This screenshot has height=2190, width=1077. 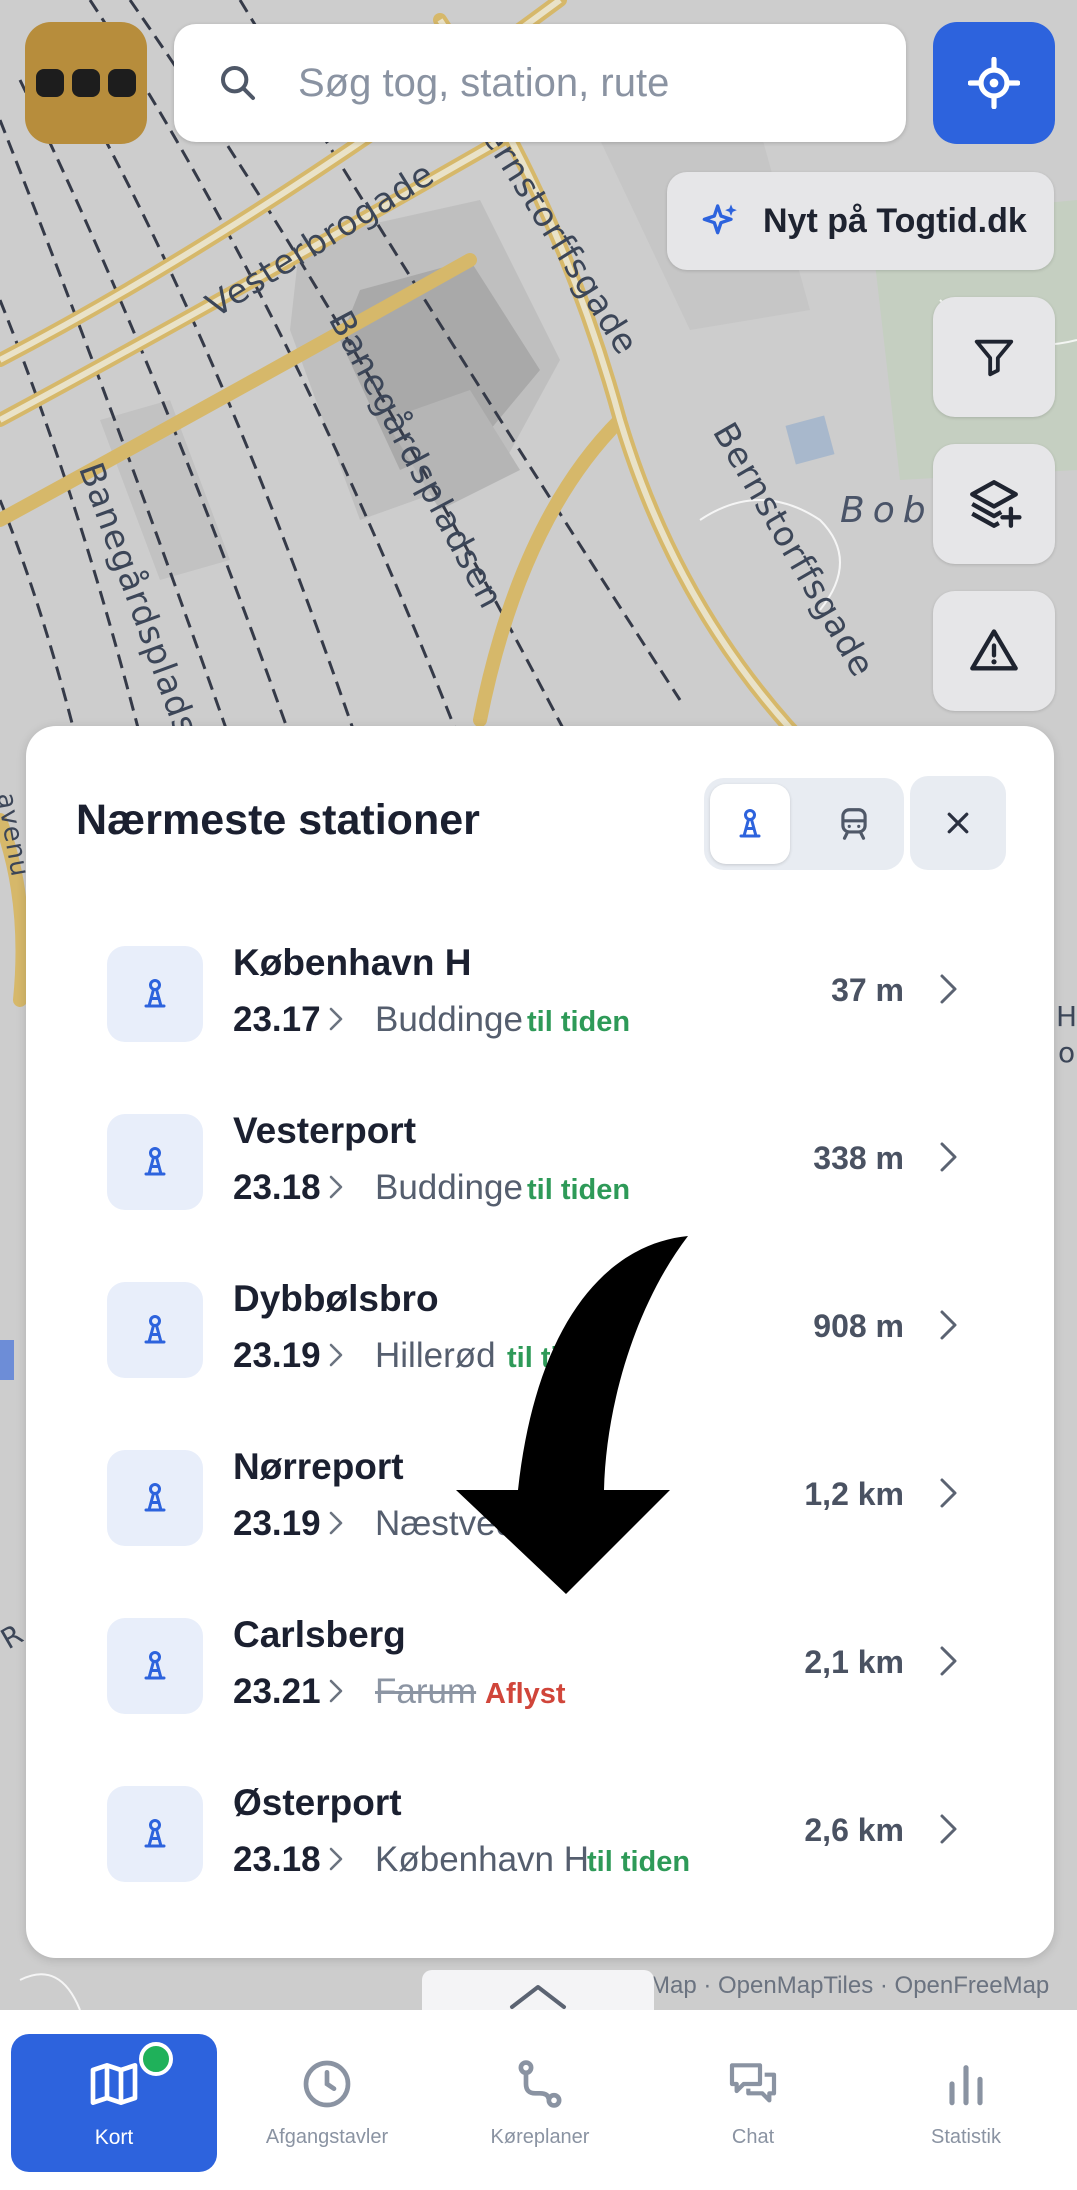 I want to click on distance: 908 m, so click(x=858, y=1326).